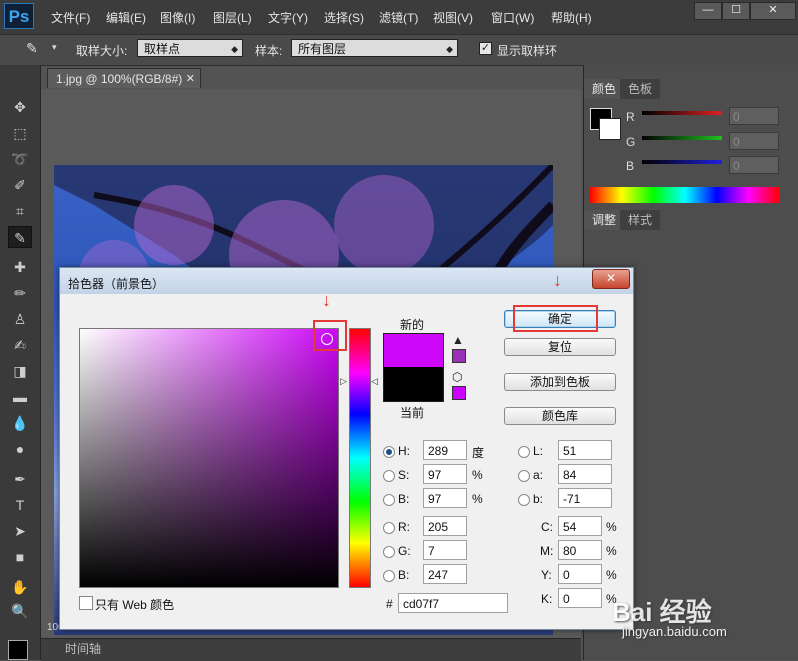 This screenshot has width=798, height=661. Describe the element at coordinates (547, 599) in the screenshot. I see `label-k: K:` at that location.